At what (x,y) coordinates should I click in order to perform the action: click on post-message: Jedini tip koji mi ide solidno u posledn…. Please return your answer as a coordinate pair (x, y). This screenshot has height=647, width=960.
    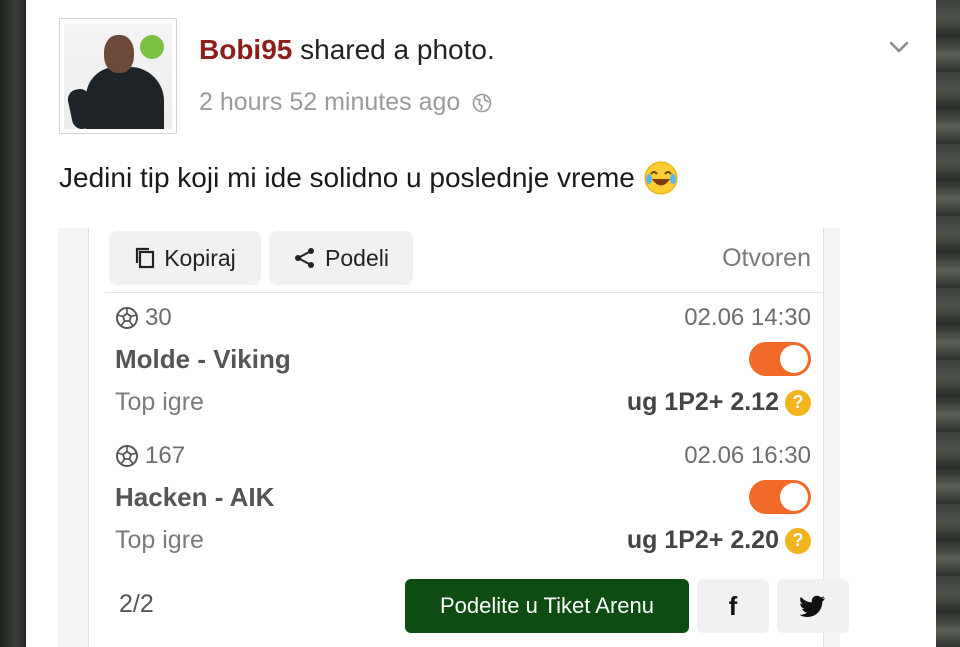
    Looking at the image, I should click on (347, 177).